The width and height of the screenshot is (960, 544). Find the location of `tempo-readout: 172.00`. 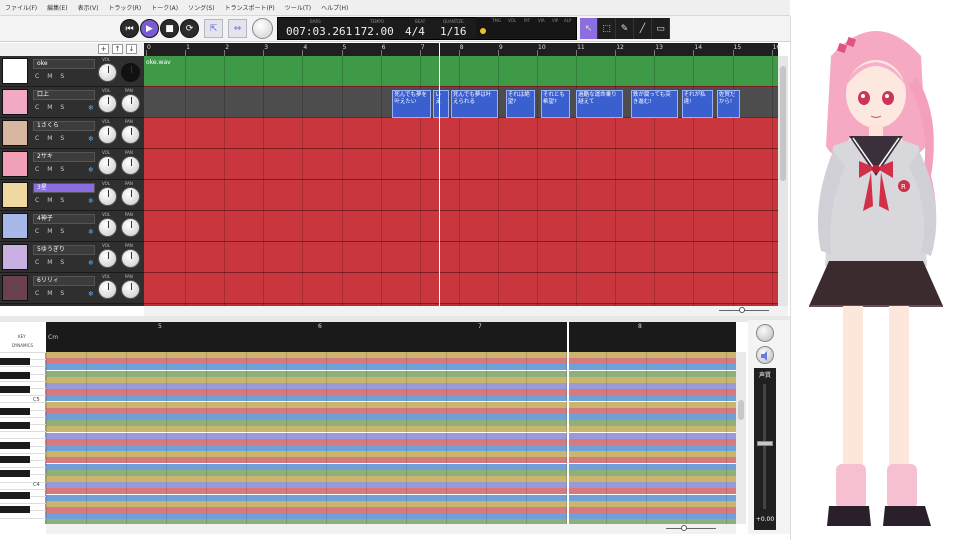

tempo-readout: 172.00 is located at coordinates (374, 31).